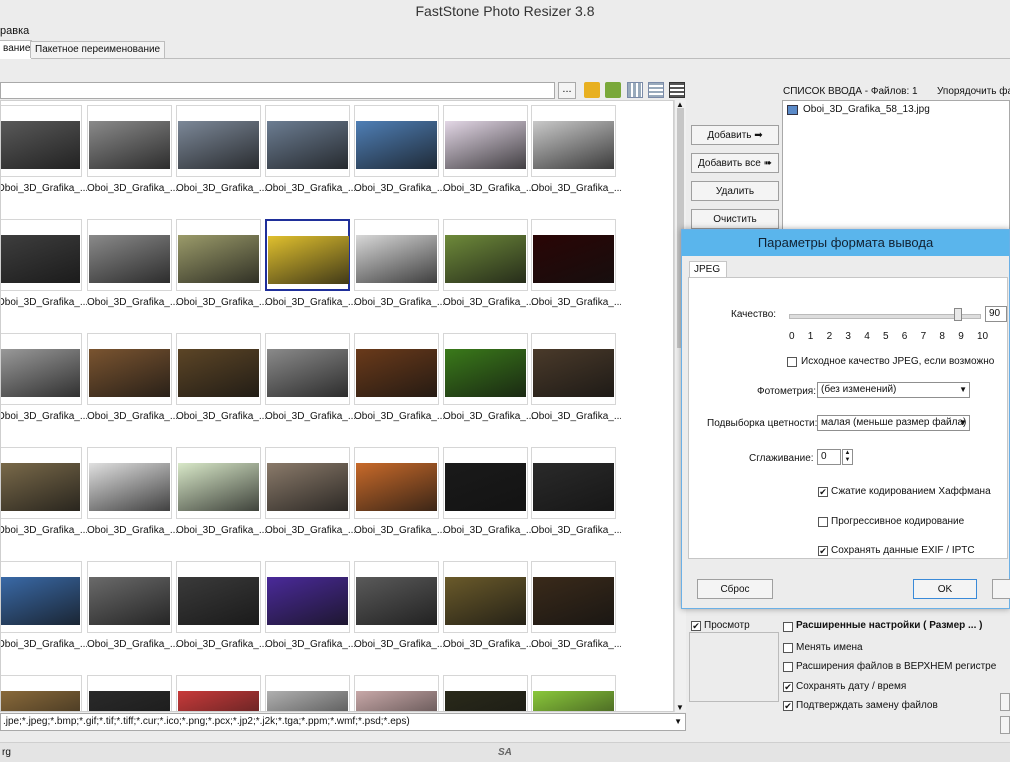 The image size is (1010, 762). I want to click on side-button, so click(1005, 702).